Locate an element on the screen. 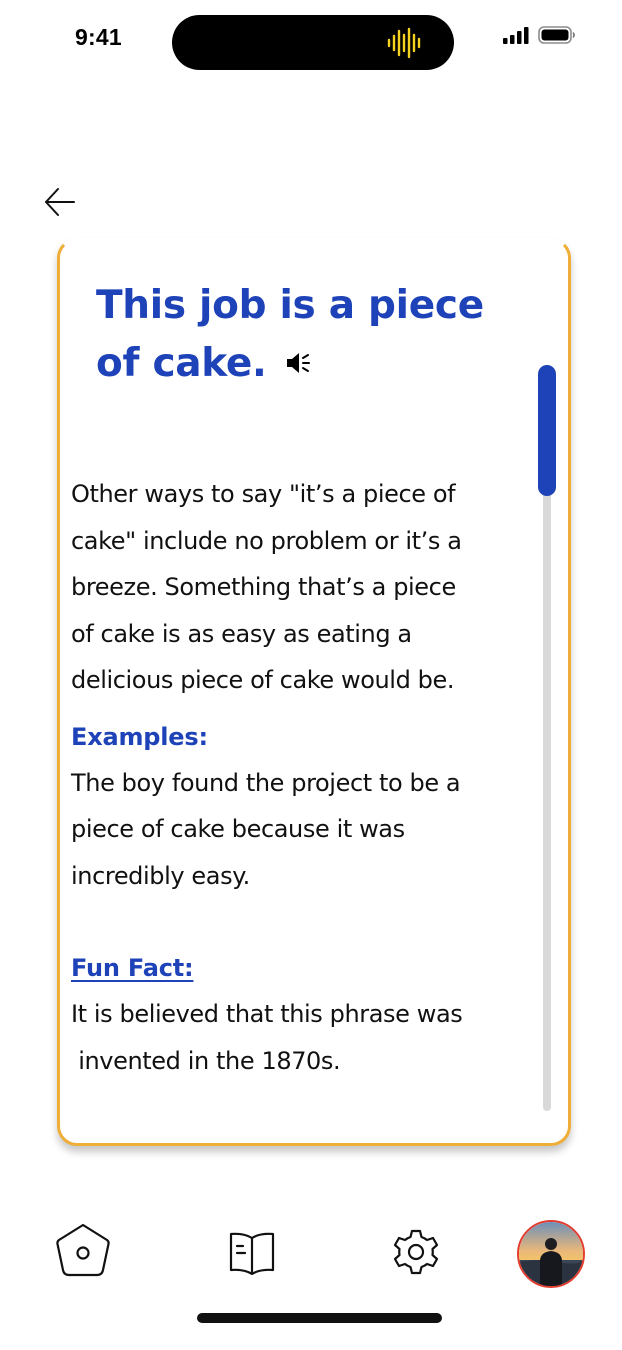 This screenshot has height=1350, width=622. profile-photo is located at coordinates (551, 1254).